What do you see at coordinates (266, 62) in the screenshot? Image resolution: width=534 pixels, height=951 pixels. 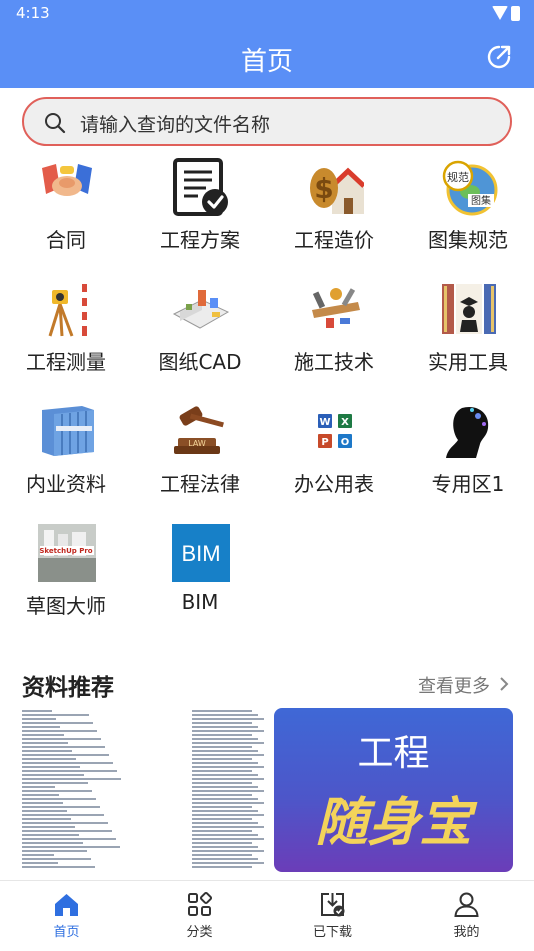 I see `page-title: 首页` at bounding box center [266, 62].